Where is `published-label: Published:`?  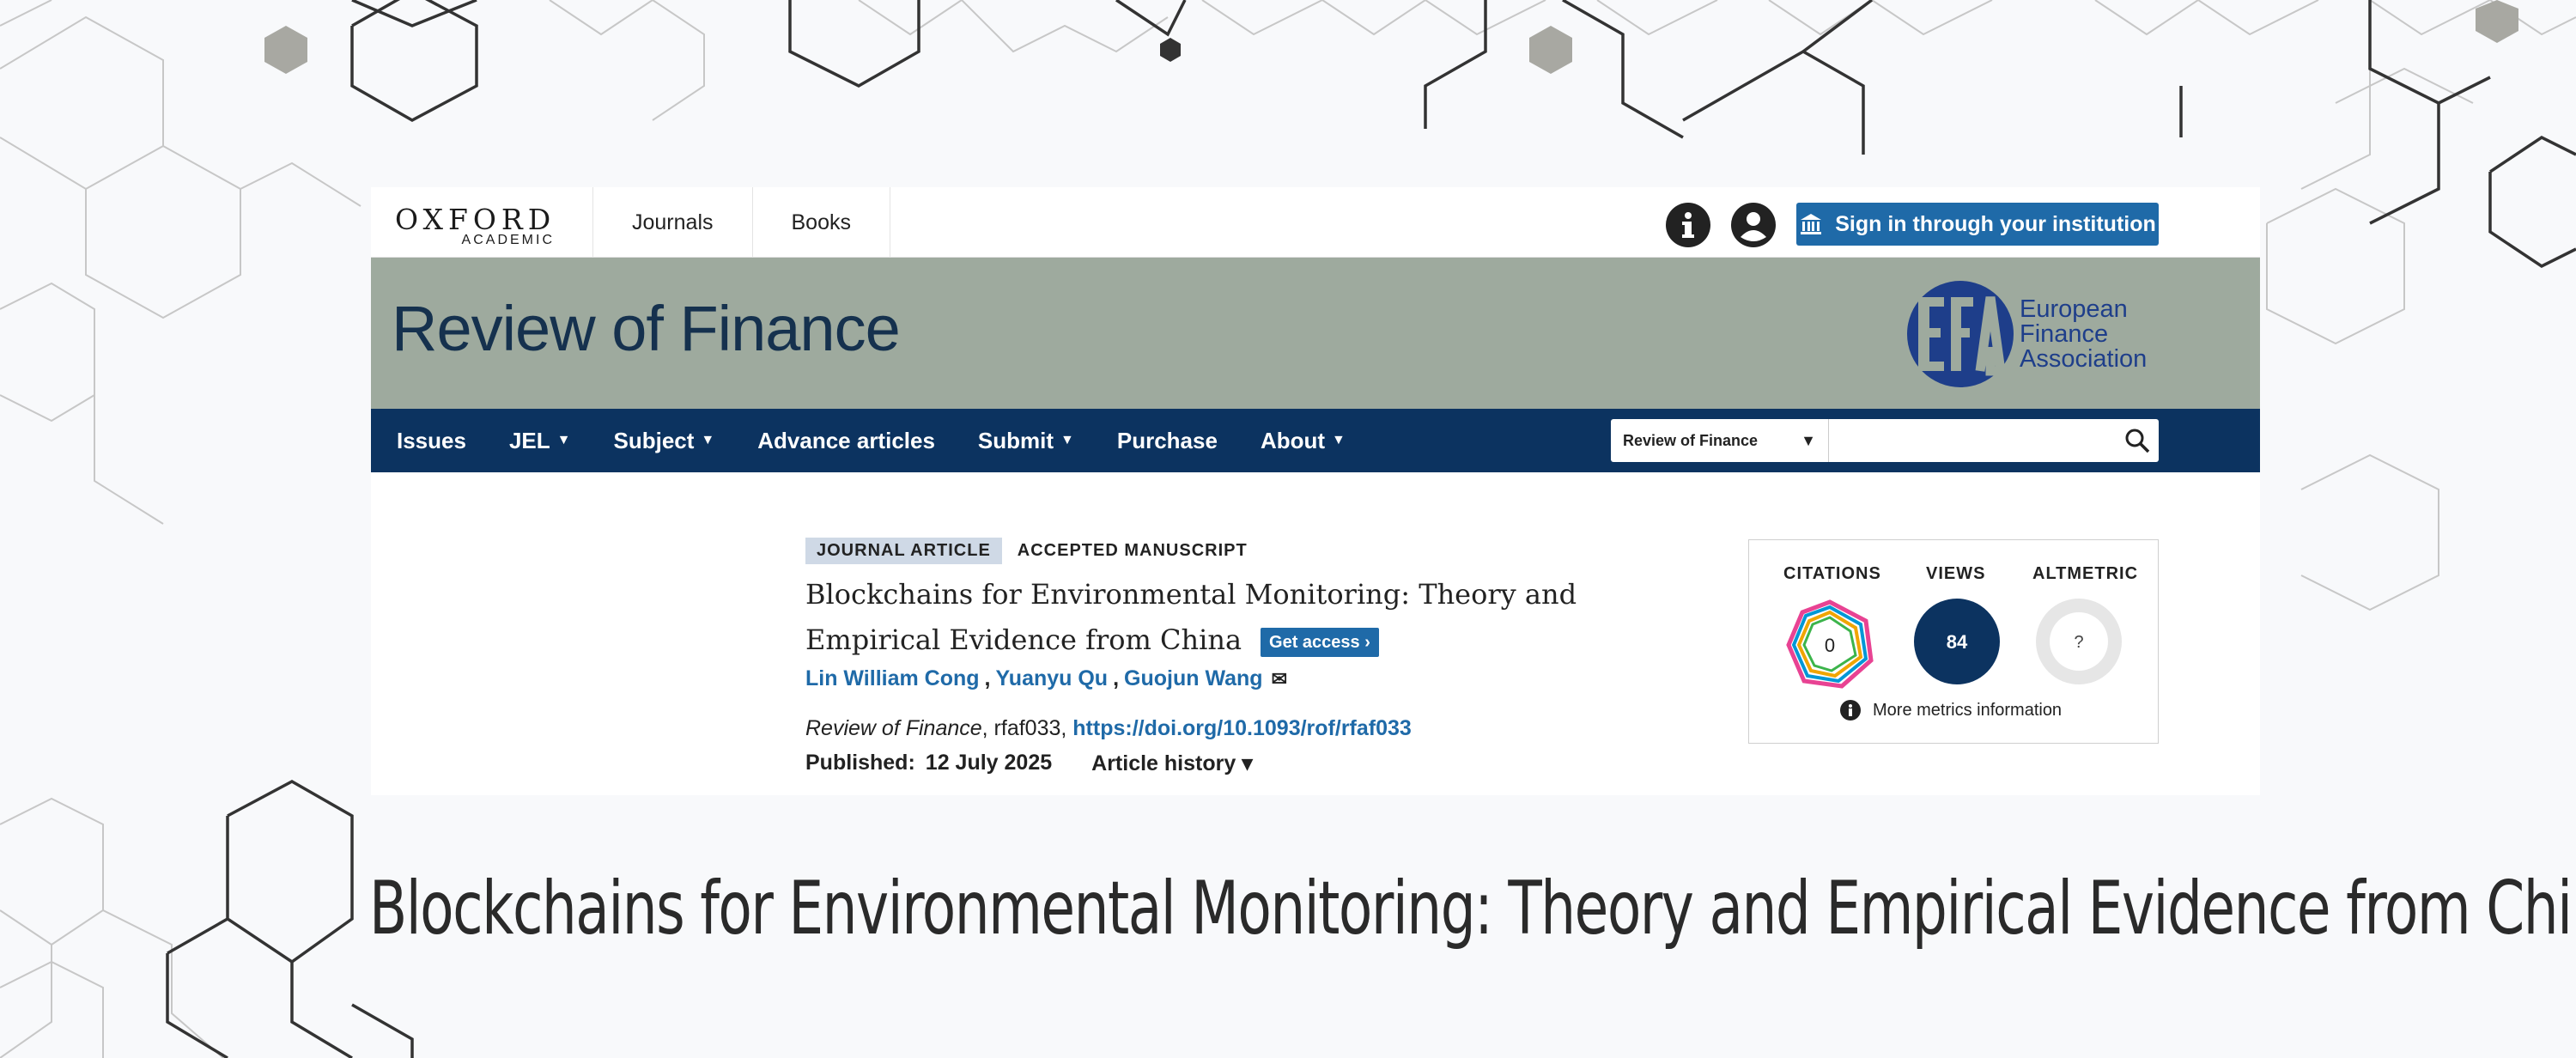
published-label: Published: is located at coordinates (860, 763).